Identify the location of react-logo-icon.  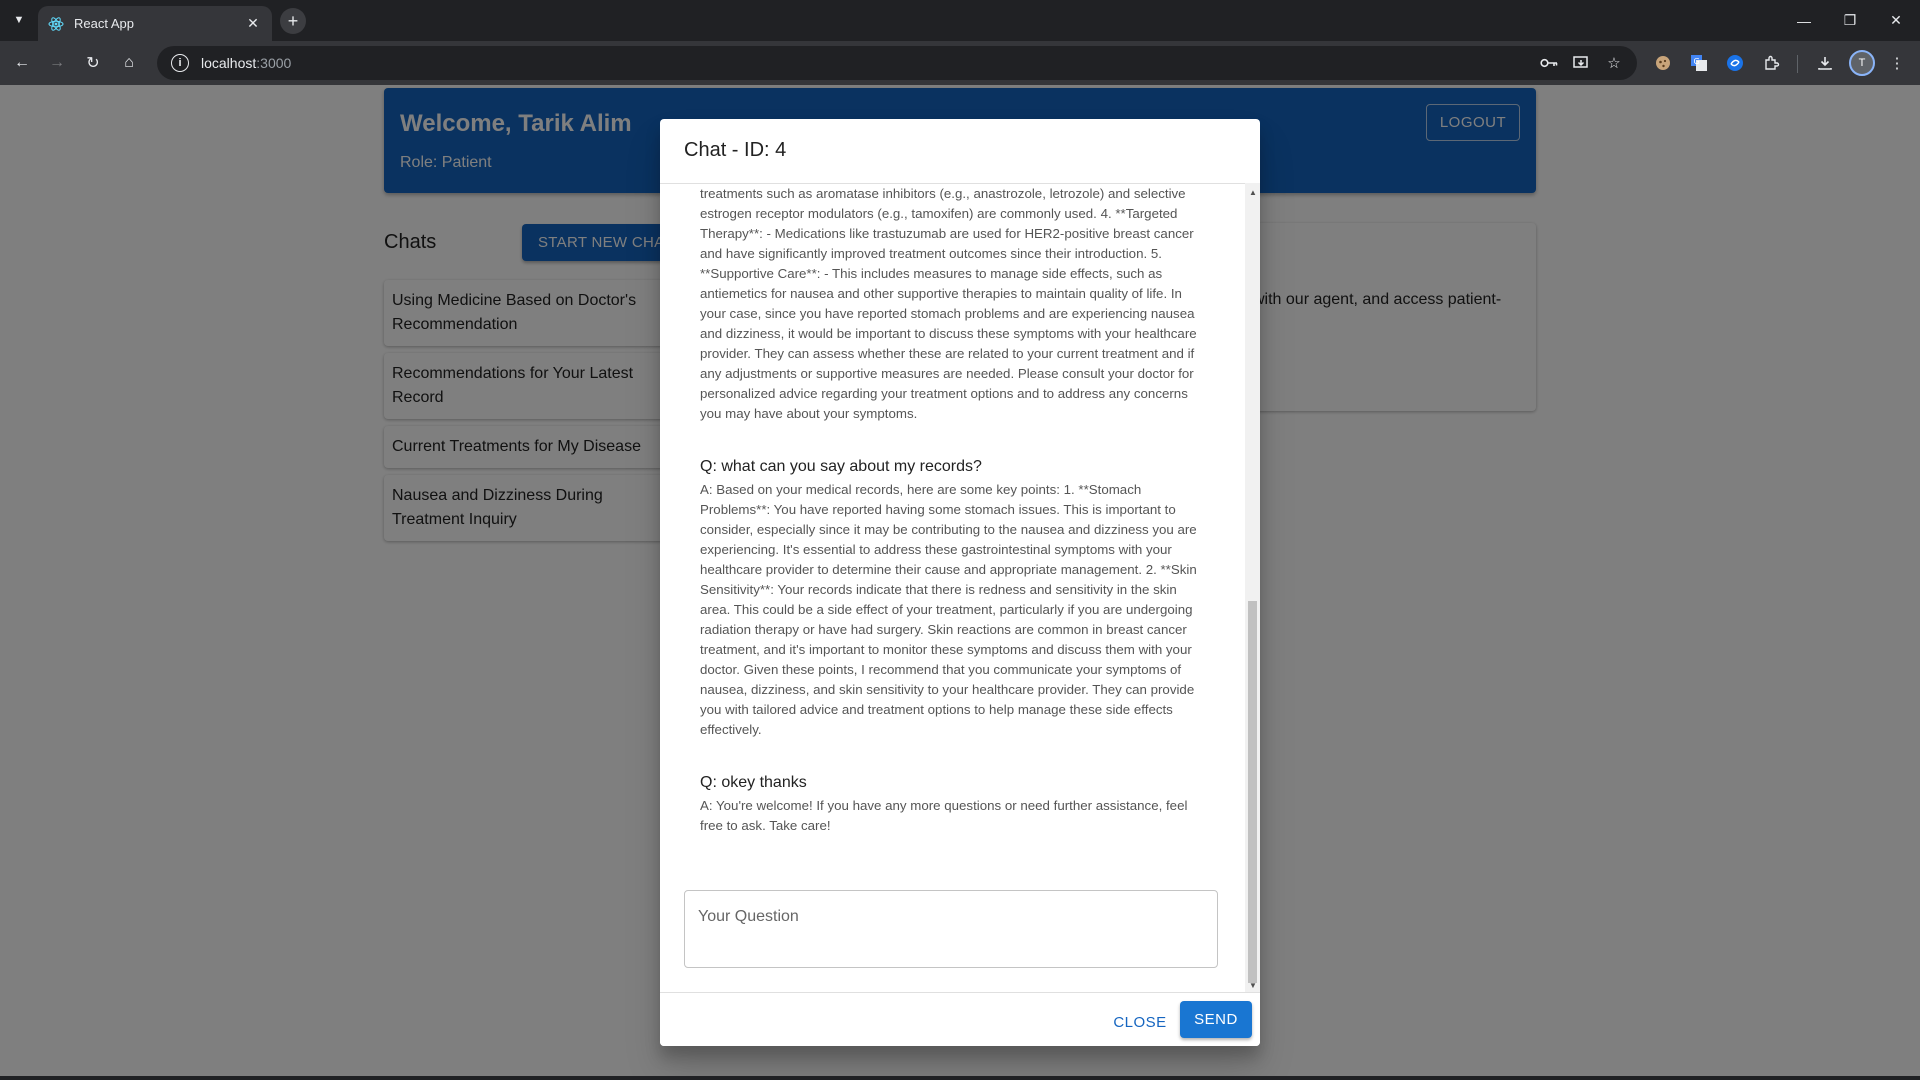
(56, 24).